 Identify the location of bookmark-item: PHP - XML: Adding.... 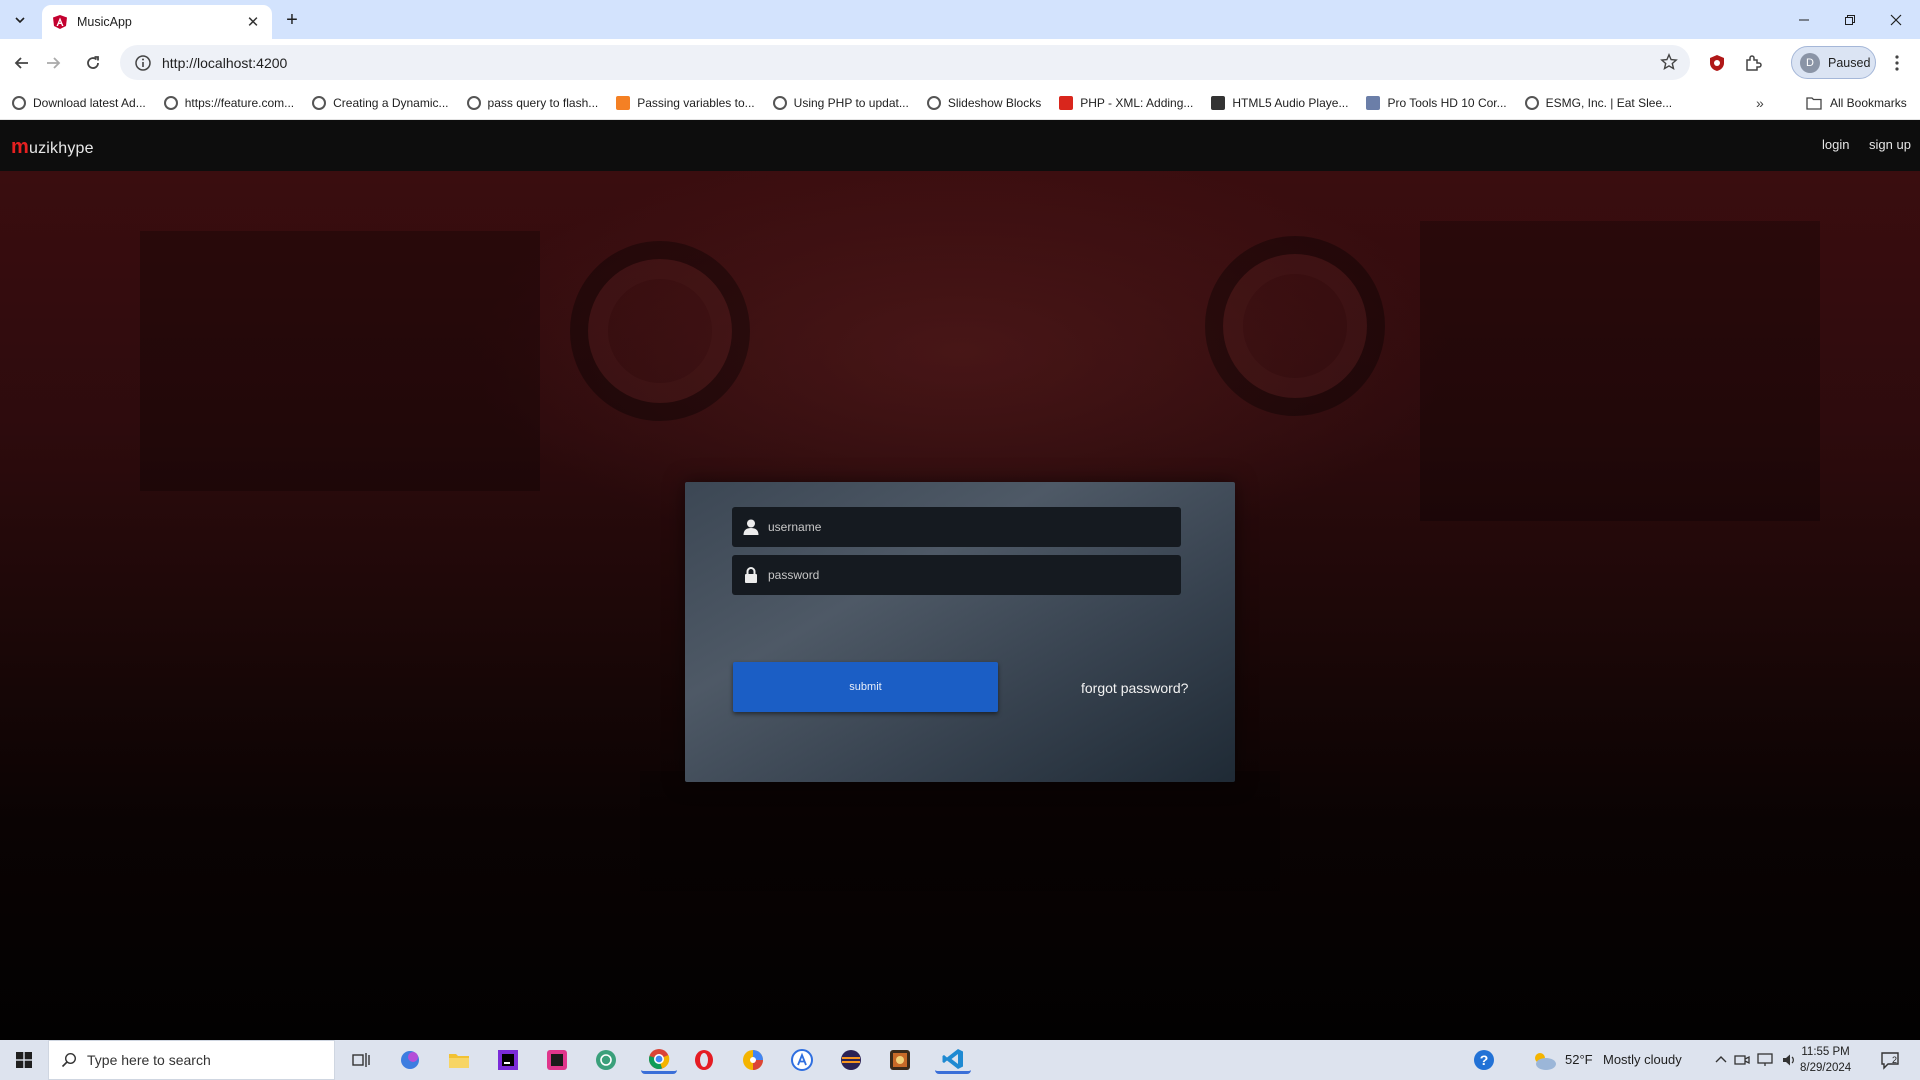
(1126, 102).